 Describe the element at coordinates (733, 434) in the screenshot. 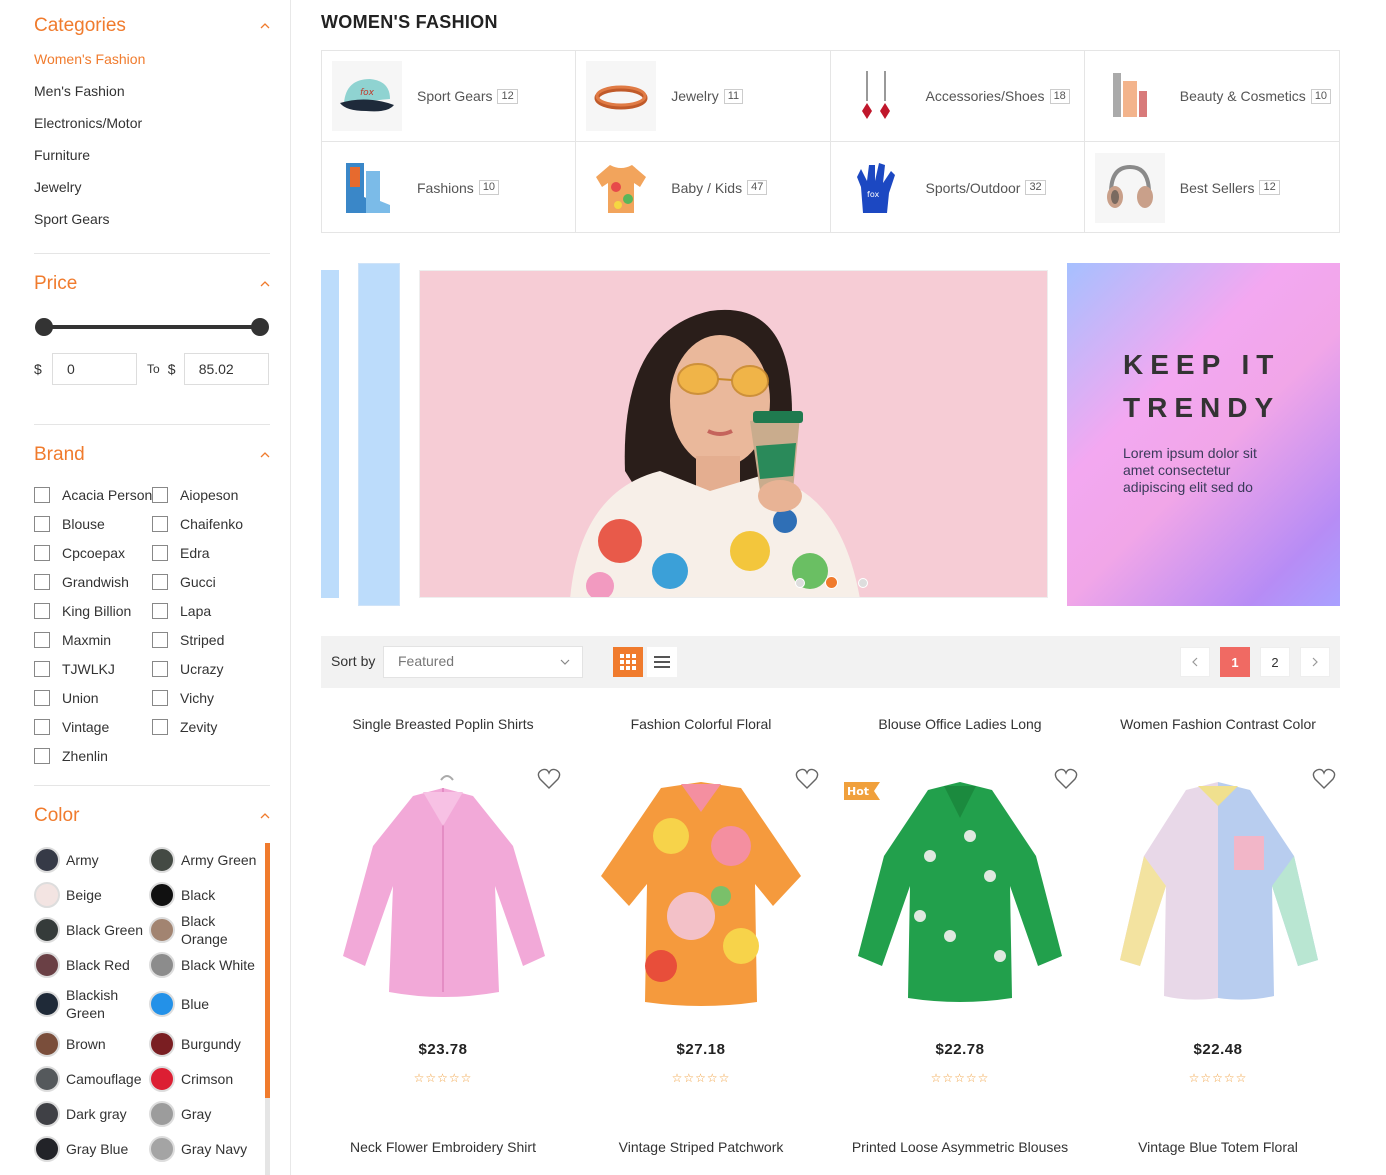

I see `hero-banner` at that location.